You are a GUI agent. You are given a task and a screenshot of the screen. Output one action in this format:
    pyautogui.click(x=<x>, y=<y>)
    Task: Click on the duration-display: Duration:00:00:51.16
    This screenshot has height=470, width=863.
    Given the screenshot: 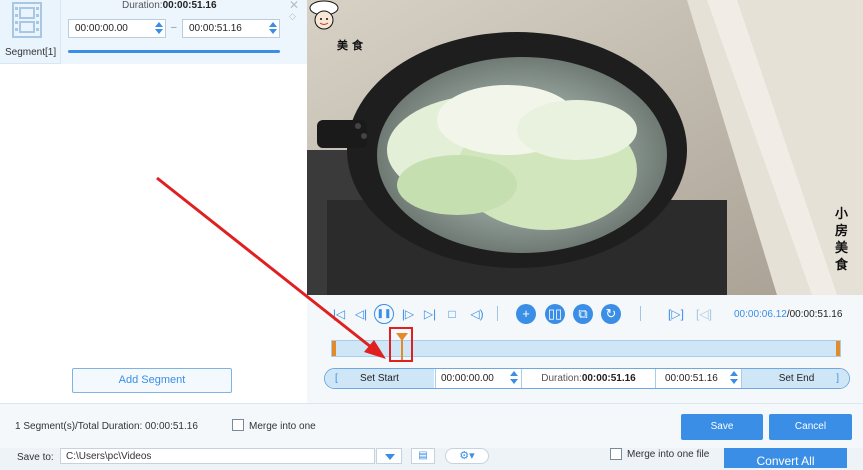 What is the action you would take?
    pyautogui.click(x=588, y=378)
    